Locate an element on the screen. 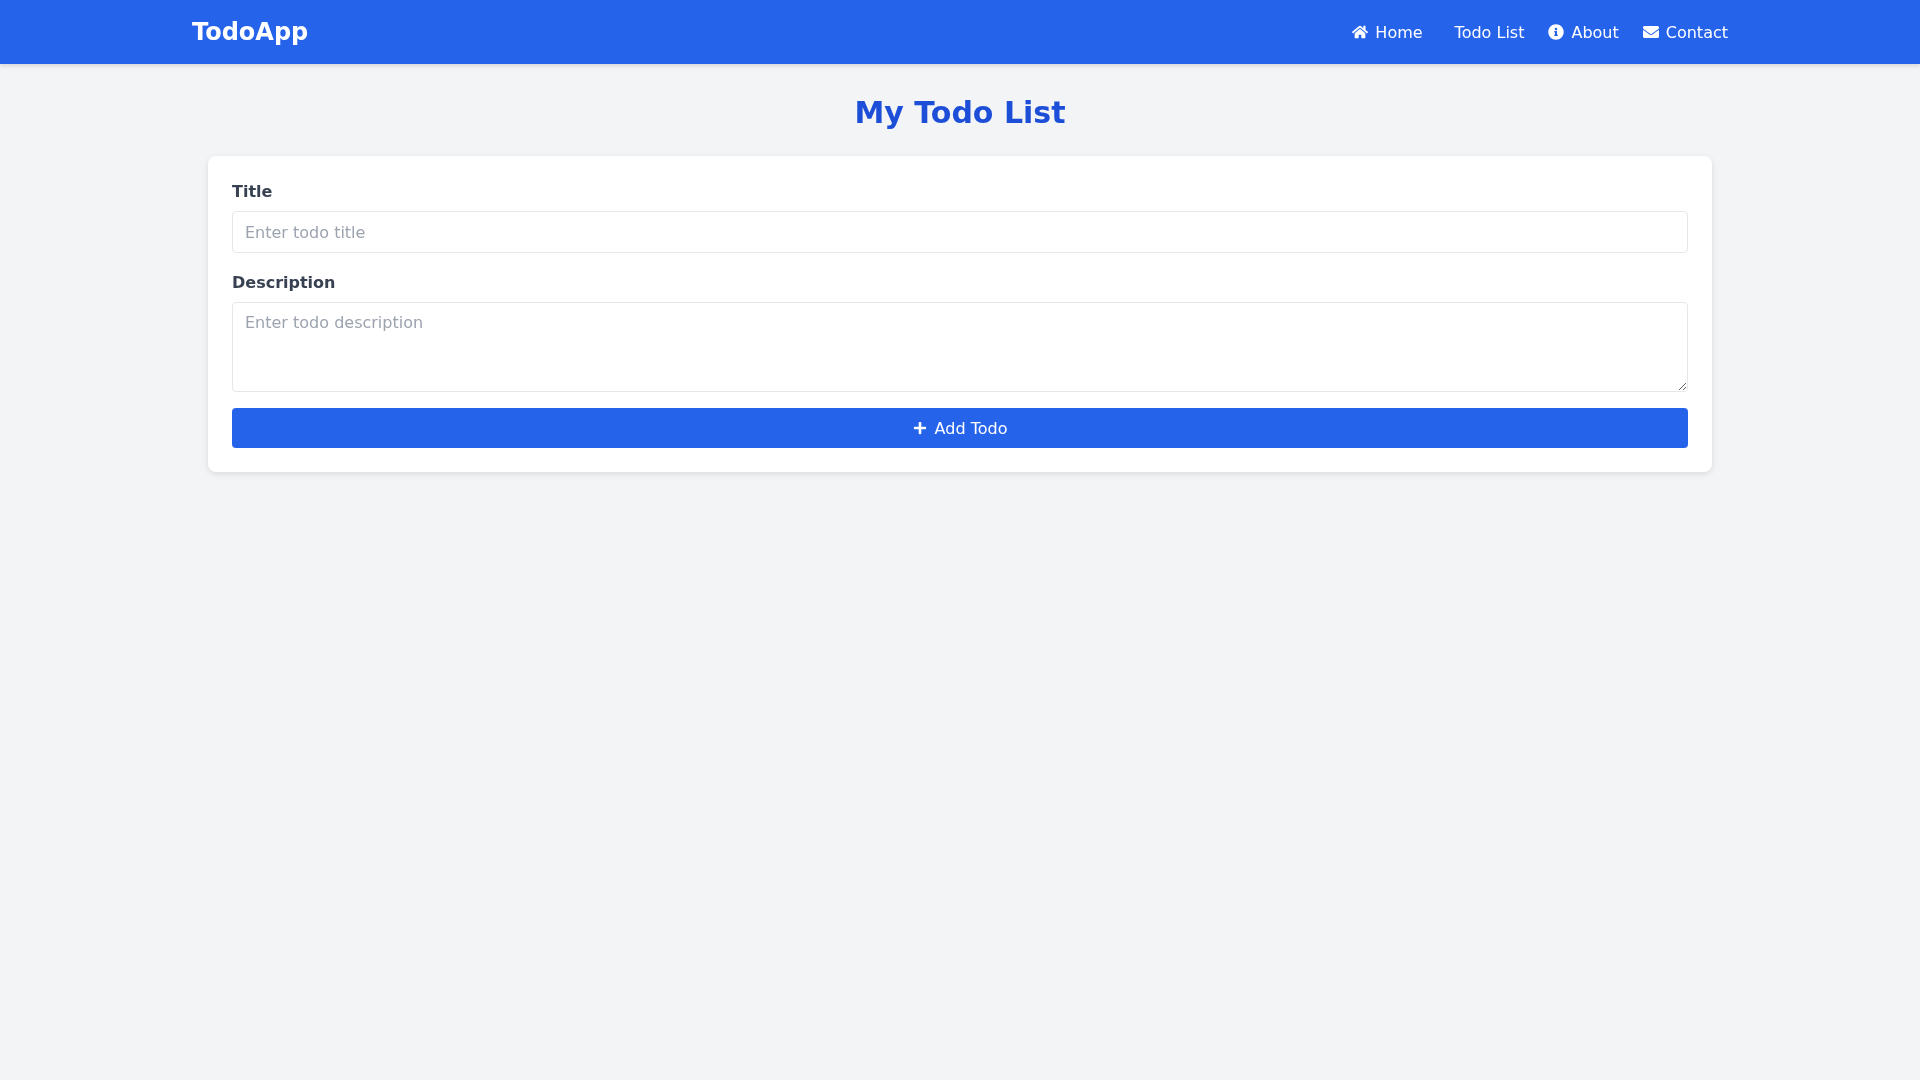 This screenshot has height=1080, width=1920. nav-link: Todo List is located at coordinates (1485, 32).